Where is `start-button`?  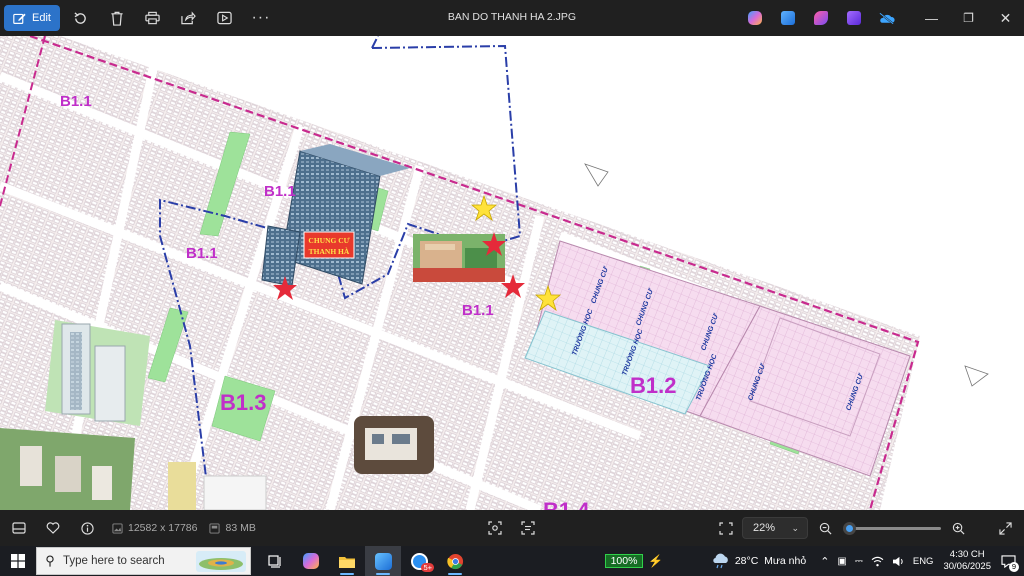
start-button is located at coordinates (18, 561).